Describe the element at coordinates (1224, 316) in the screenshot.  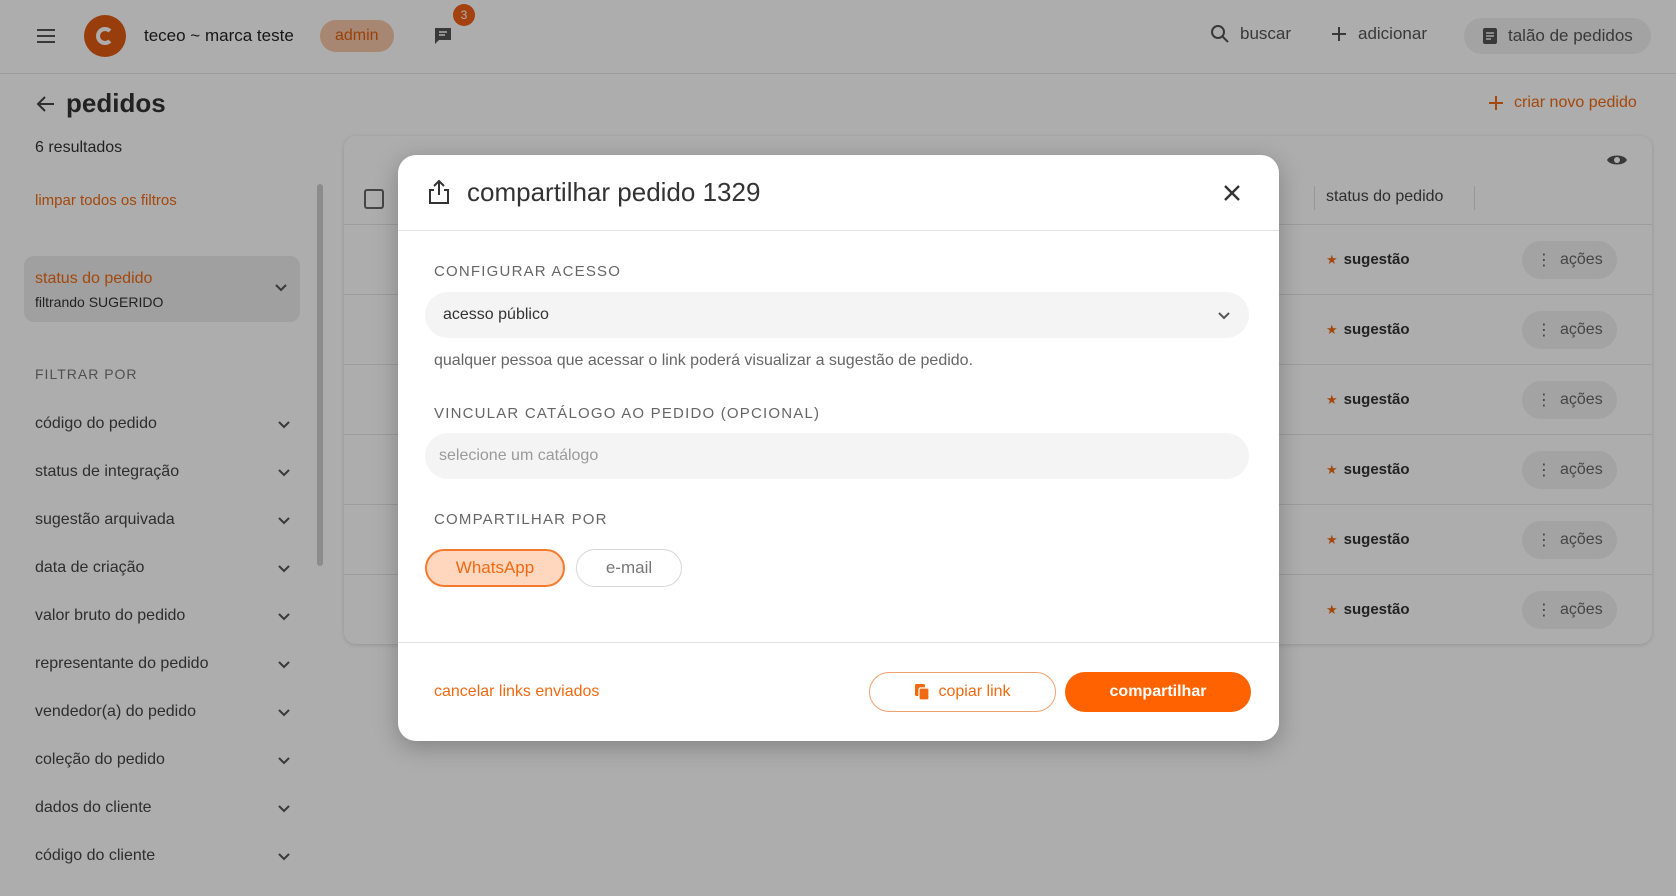
I see `chevron-down-icon` at that location.